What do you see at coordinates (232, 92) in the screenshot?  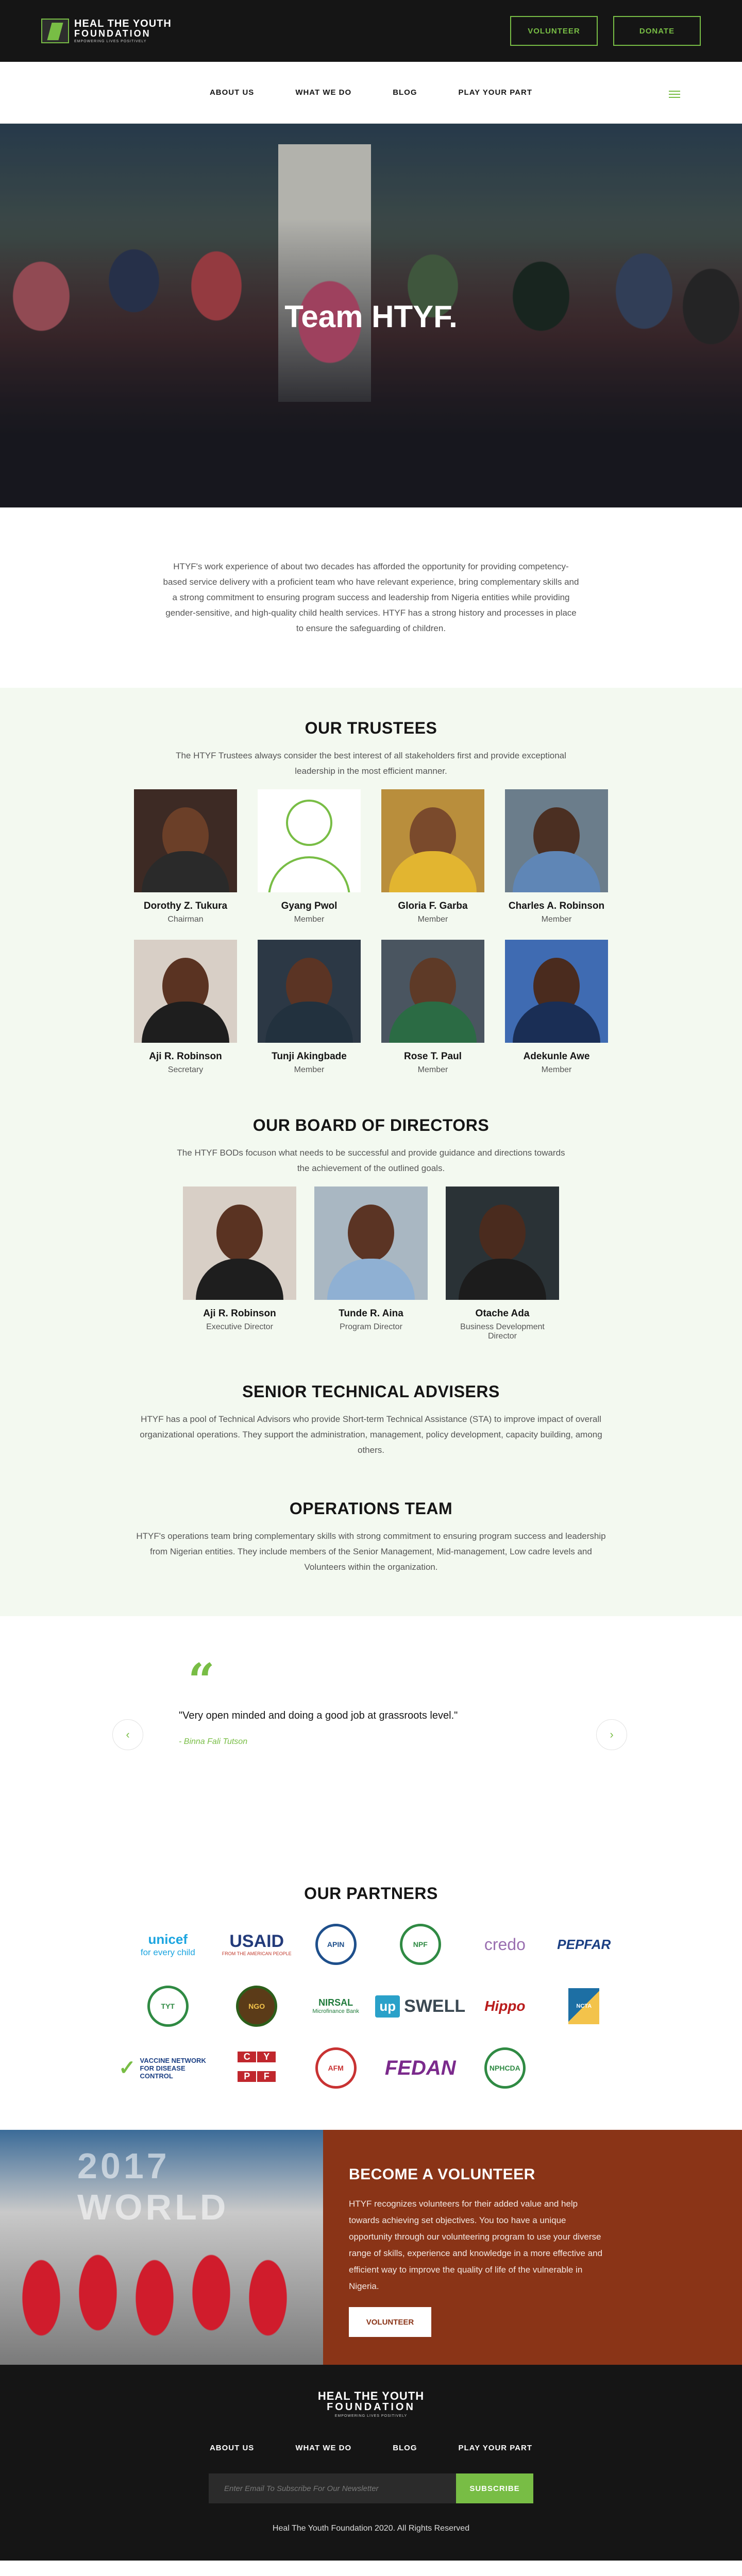 I see `nav-item-about-us: ABOUT US` at bounding box center [232, 92].